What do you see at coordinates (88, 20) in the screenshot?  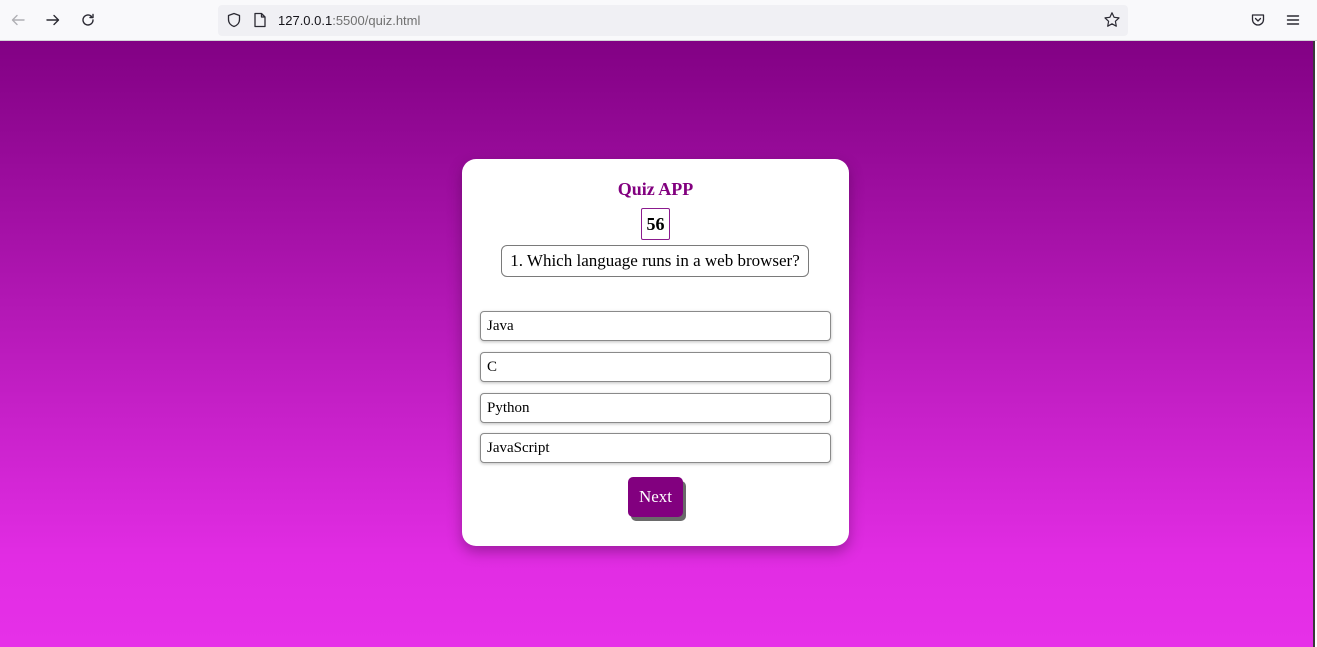 I see `reload-icon` at bounding box center [88, 20].